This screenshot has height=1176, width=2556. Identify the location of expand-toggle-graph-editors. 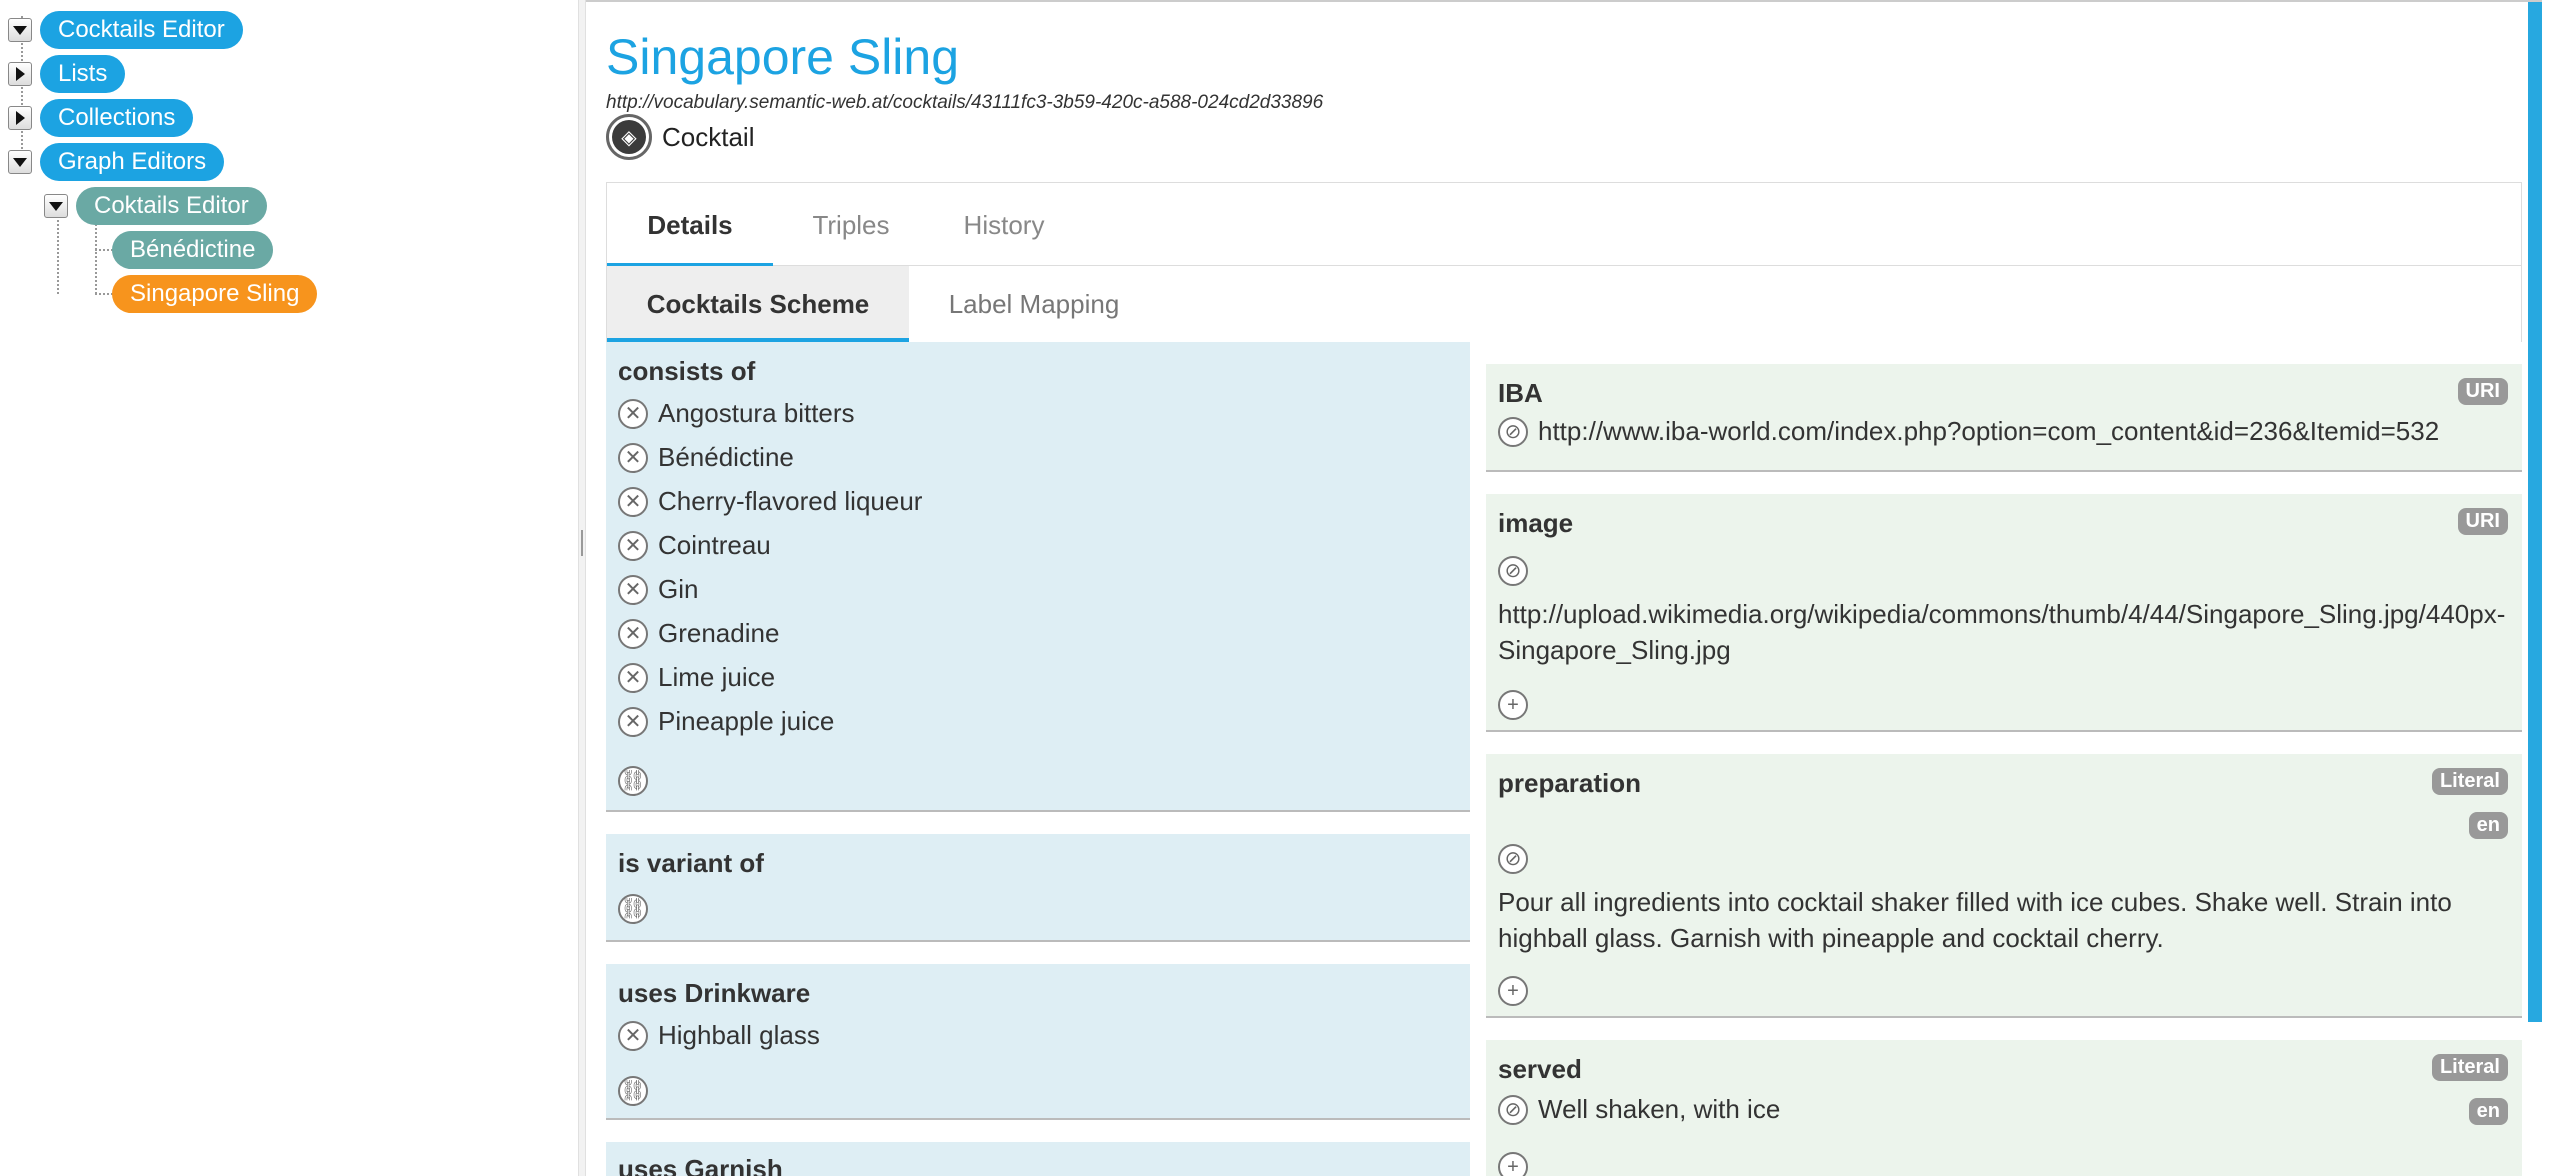
(20, 162).